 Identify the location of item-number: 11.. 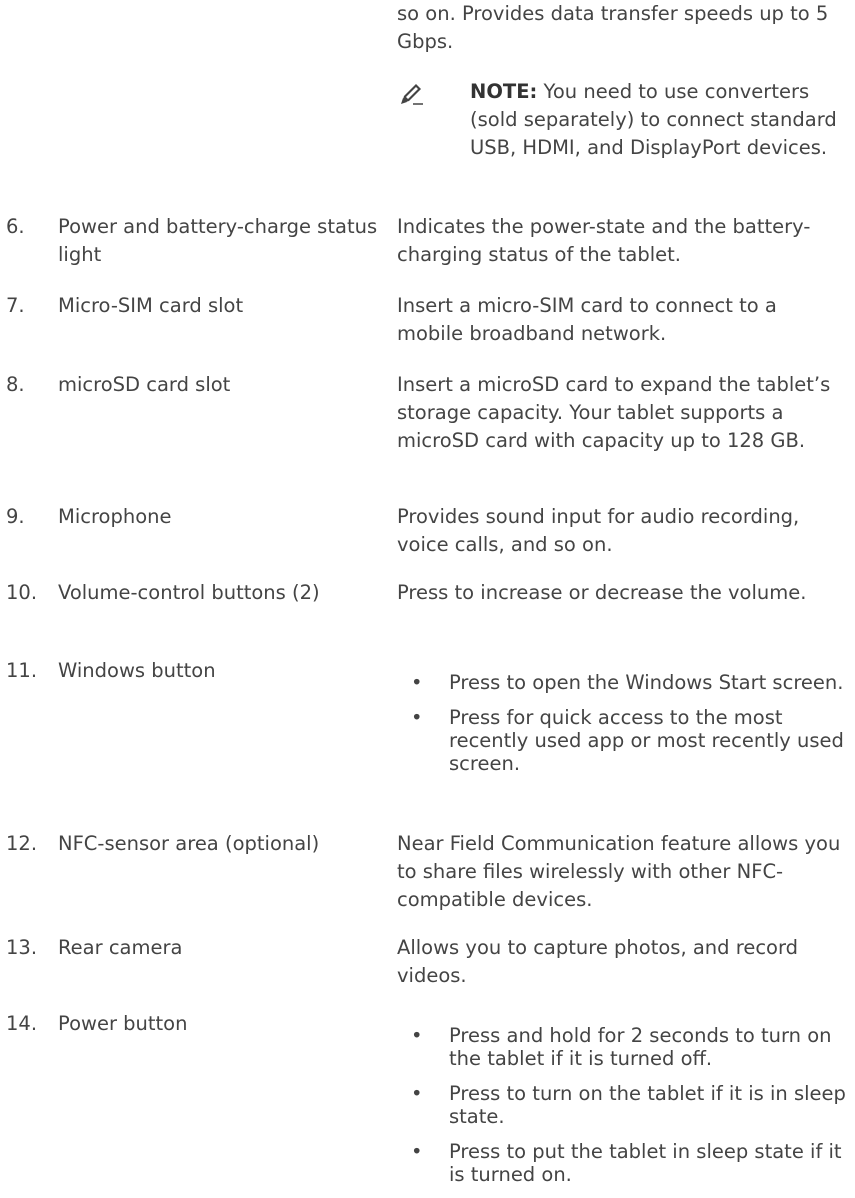
(22, 670).